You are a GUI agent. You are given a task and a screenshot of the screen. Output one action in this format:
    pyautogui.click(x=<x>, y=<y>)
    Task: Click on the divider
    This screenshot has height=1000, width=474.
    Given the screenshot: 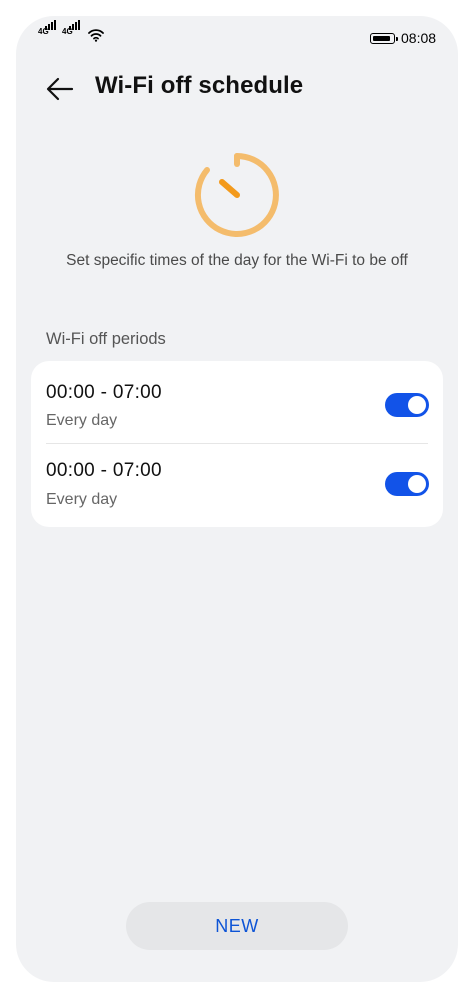 What is the action you would take?
    pyautogui.click(x=237, y=443)
    